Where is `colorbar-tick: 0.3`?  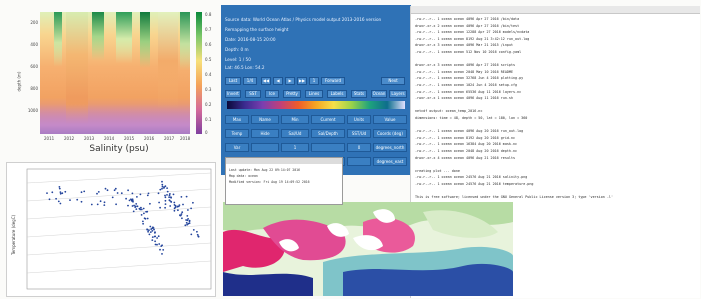
colorbar-tick: 0.3 is located at coordinates (208, 89).